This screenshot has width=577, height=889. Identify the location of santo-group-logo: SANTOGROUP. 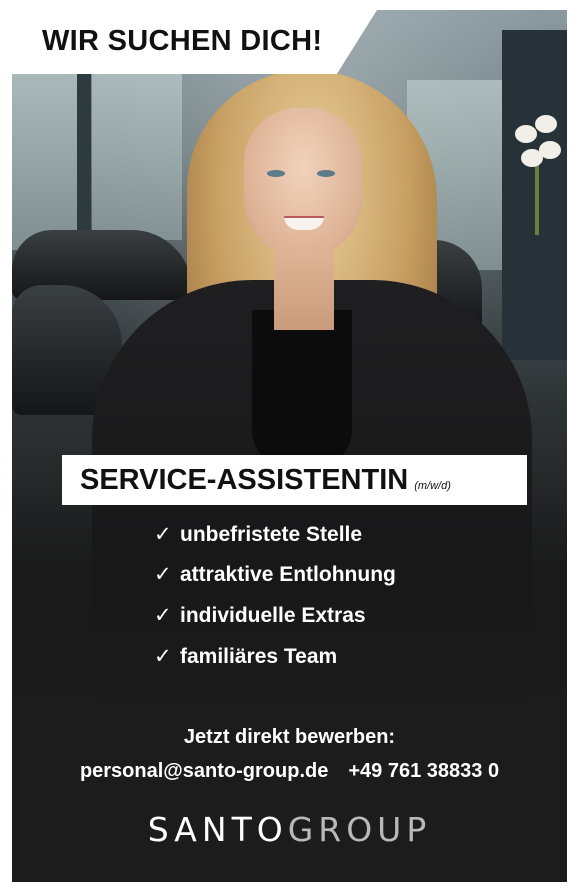
(289, 829).